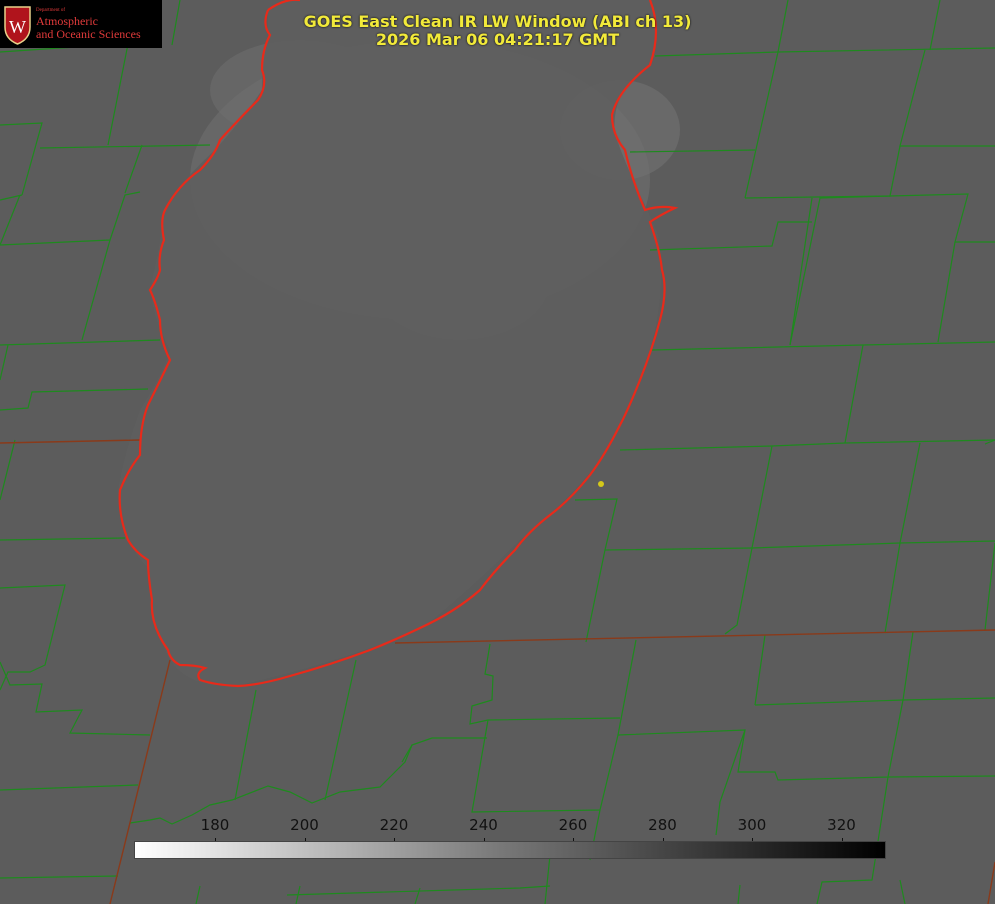 The height and width of the screenshot is (904, 995). Describe the element at coordinates (841, 825) in the screenshot. I see `colorbar-tick-label: 320` at that location.